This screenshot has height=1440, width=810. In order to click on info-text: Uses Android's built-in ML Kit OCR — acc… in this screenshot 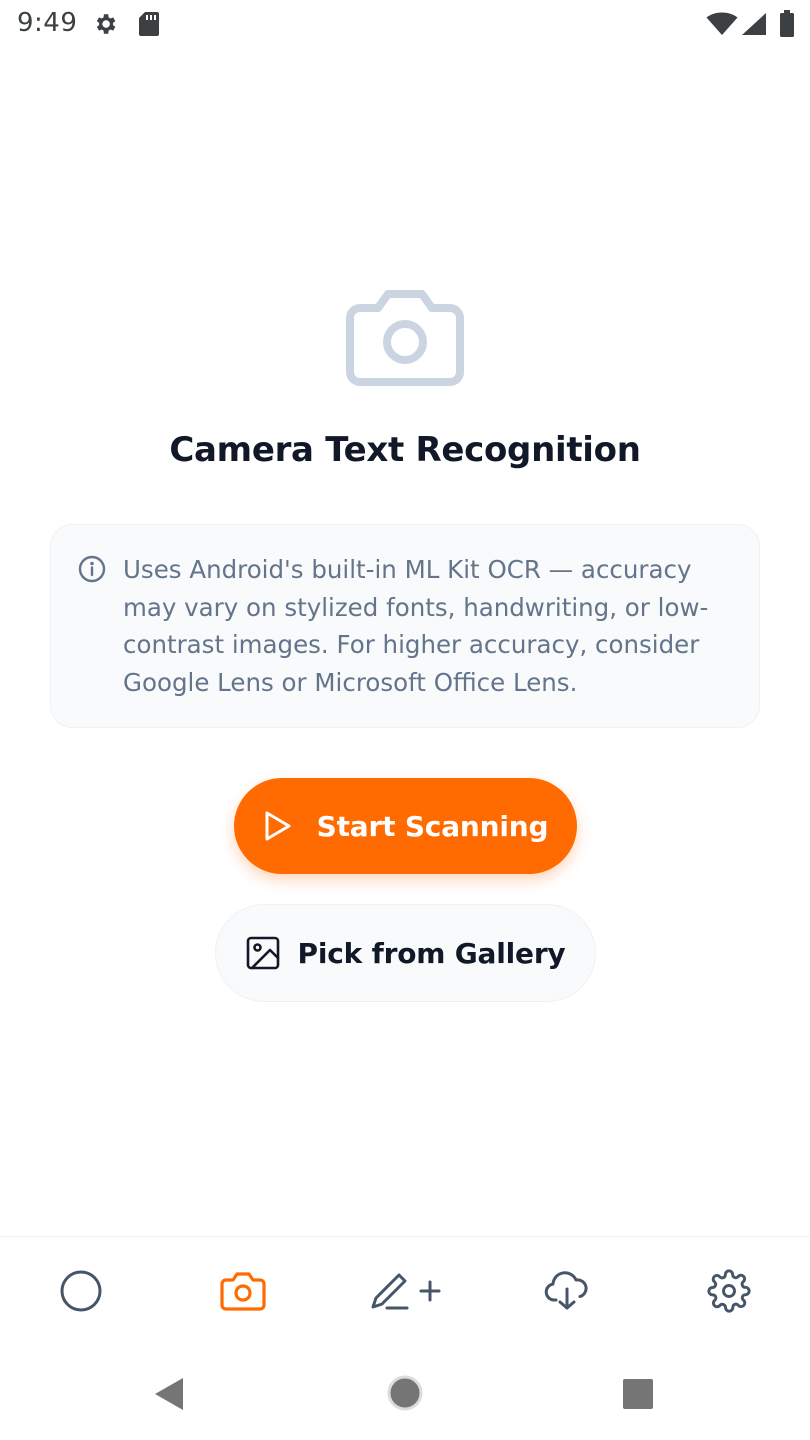, I will do `click(416, 626)`.